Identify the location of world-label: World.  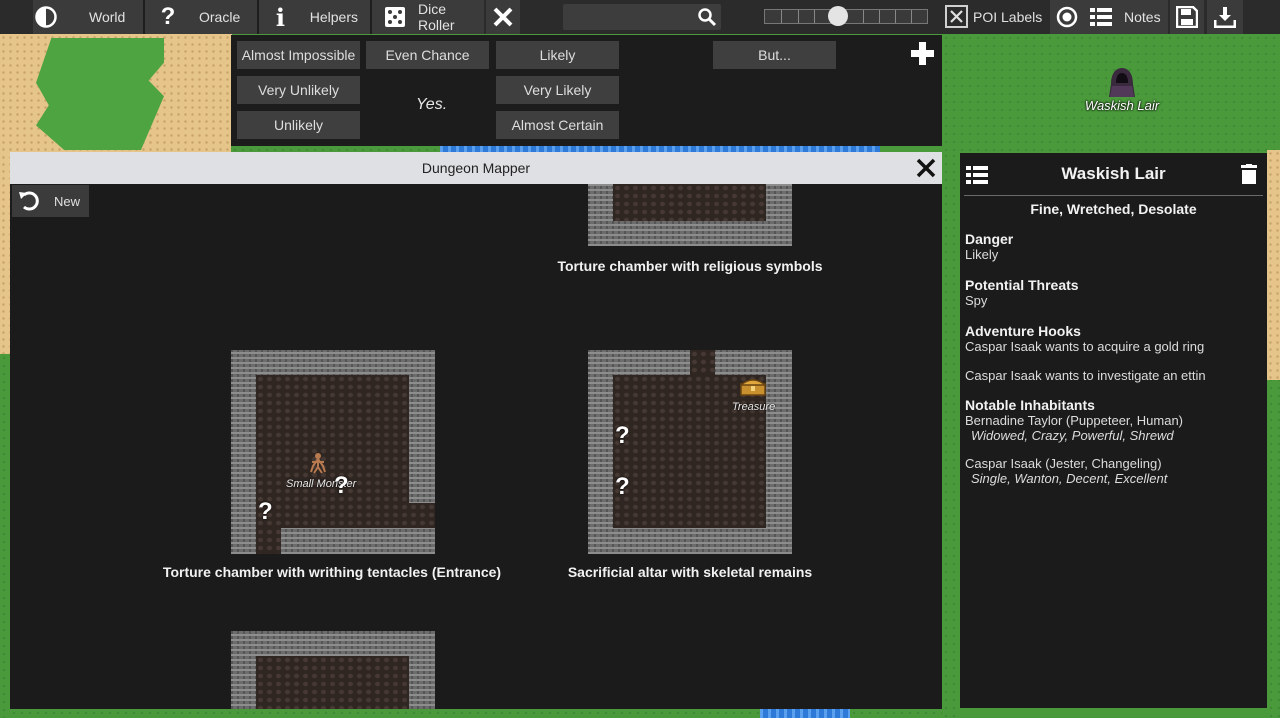
(107, 17).